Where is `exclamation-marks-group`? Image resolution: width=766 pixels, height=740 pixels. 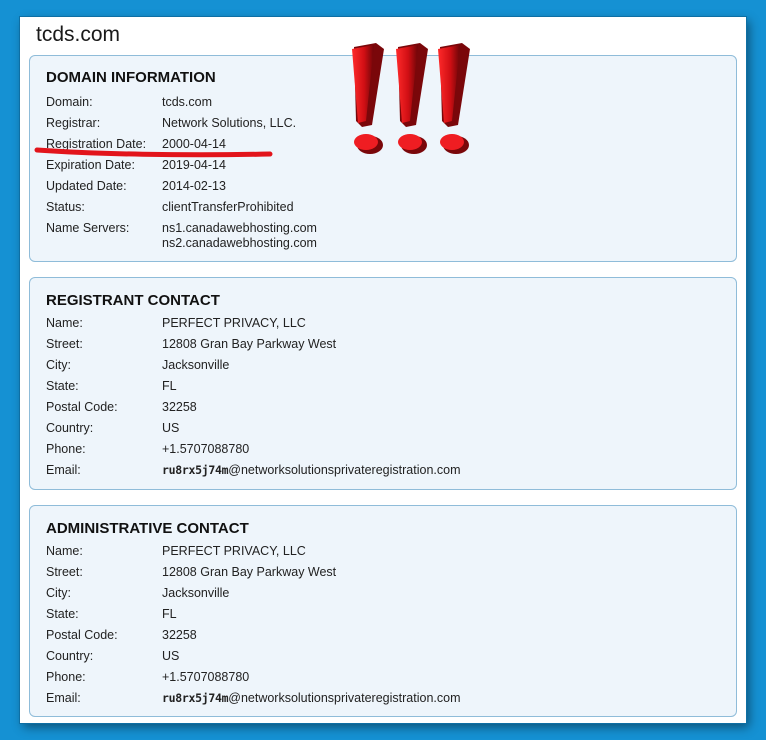 exclamation-marks-group is located at coordinates (411, 98).